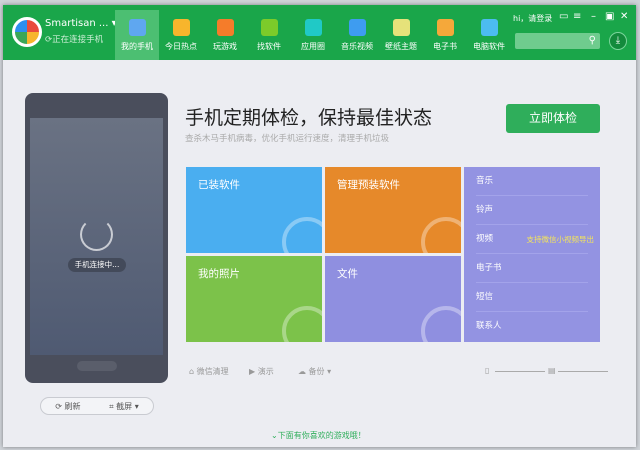 The width and height of the screenshot is (640, 450). Describe the element at coordinates (225, 46) in the screenshot. I see `nav-label: 玩游戏` at that location.